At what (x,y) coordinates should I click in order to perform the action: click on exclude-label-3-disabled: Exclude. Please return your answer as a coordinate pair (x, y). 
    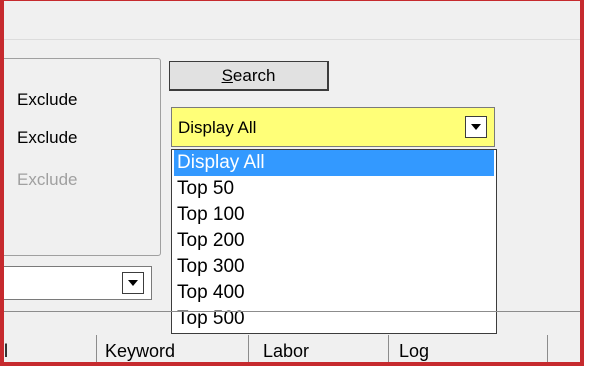
    Looking at the image, I should click on (47, 179).